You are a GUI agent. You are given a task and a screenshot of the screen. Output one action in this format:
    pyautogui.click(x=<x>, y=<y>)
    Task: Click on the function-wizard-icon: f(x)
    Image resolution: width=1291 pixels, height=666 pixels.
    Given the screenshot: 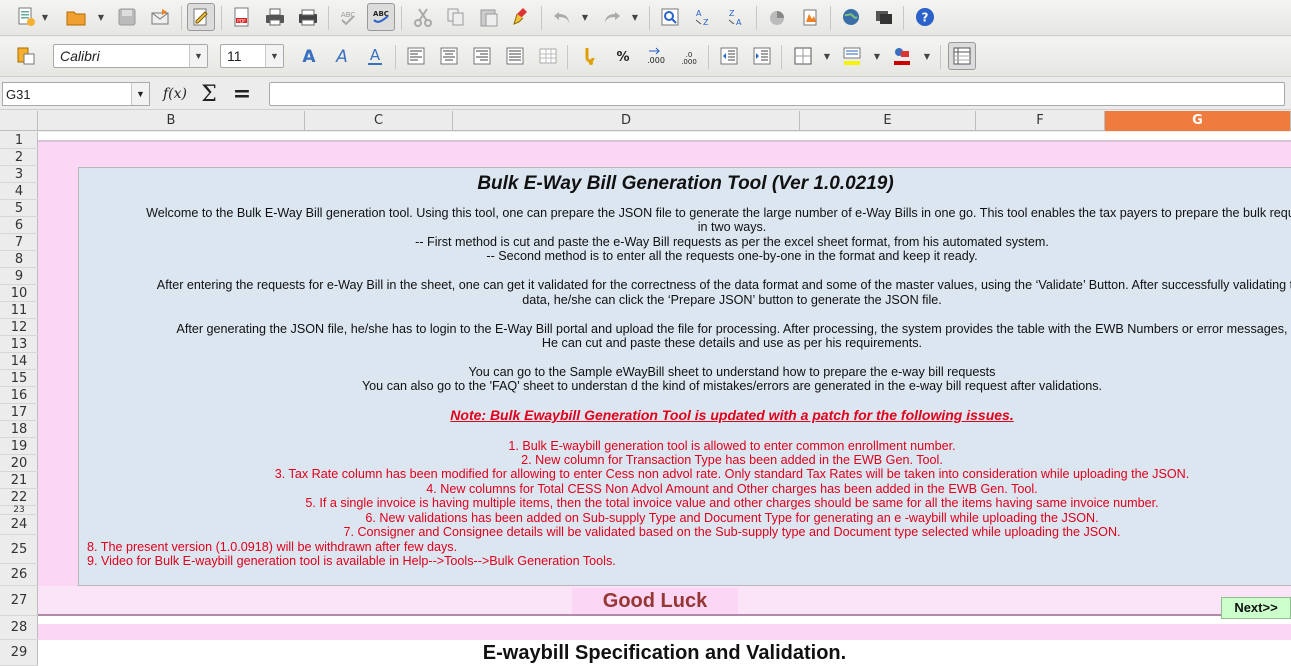 What is the action you would take?
    pyautogui.click(x=175, y=94)
    